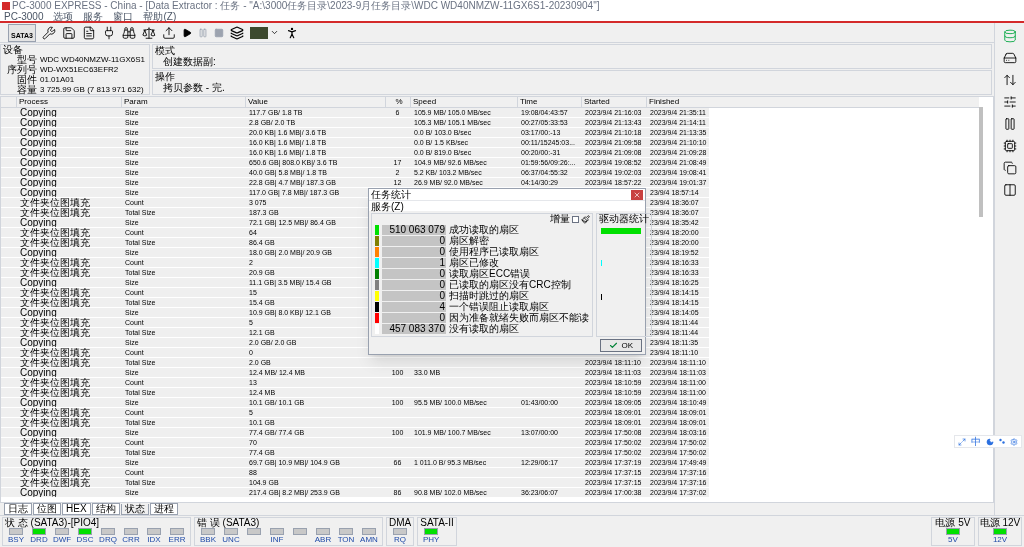 This screenshot has height=547, width=1024. I want to click on panel-value: 拷贝参数 - 完., so click(194, 87).